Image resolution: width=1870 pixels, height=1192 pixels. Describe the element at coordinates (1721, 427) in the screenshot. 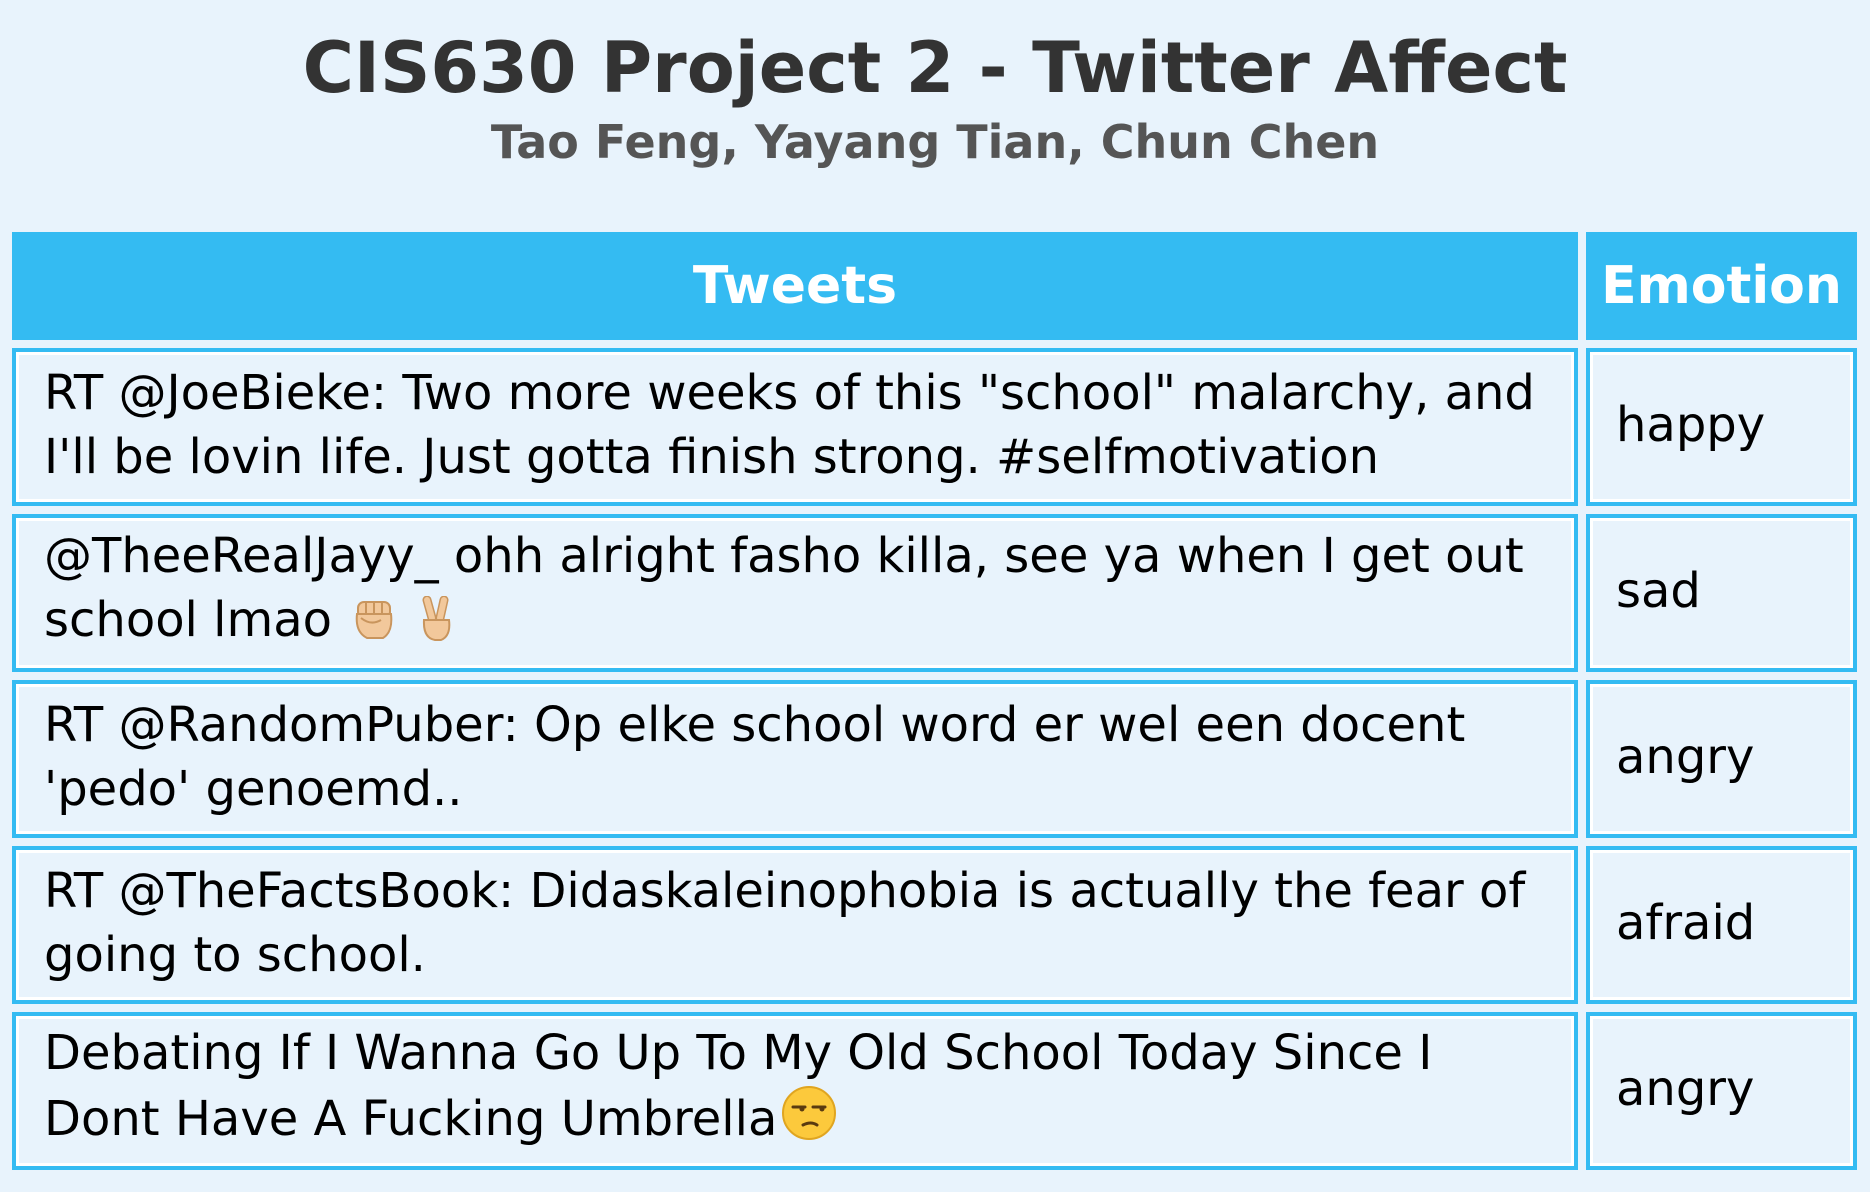

I see `emotion-cell: happy` at that location.